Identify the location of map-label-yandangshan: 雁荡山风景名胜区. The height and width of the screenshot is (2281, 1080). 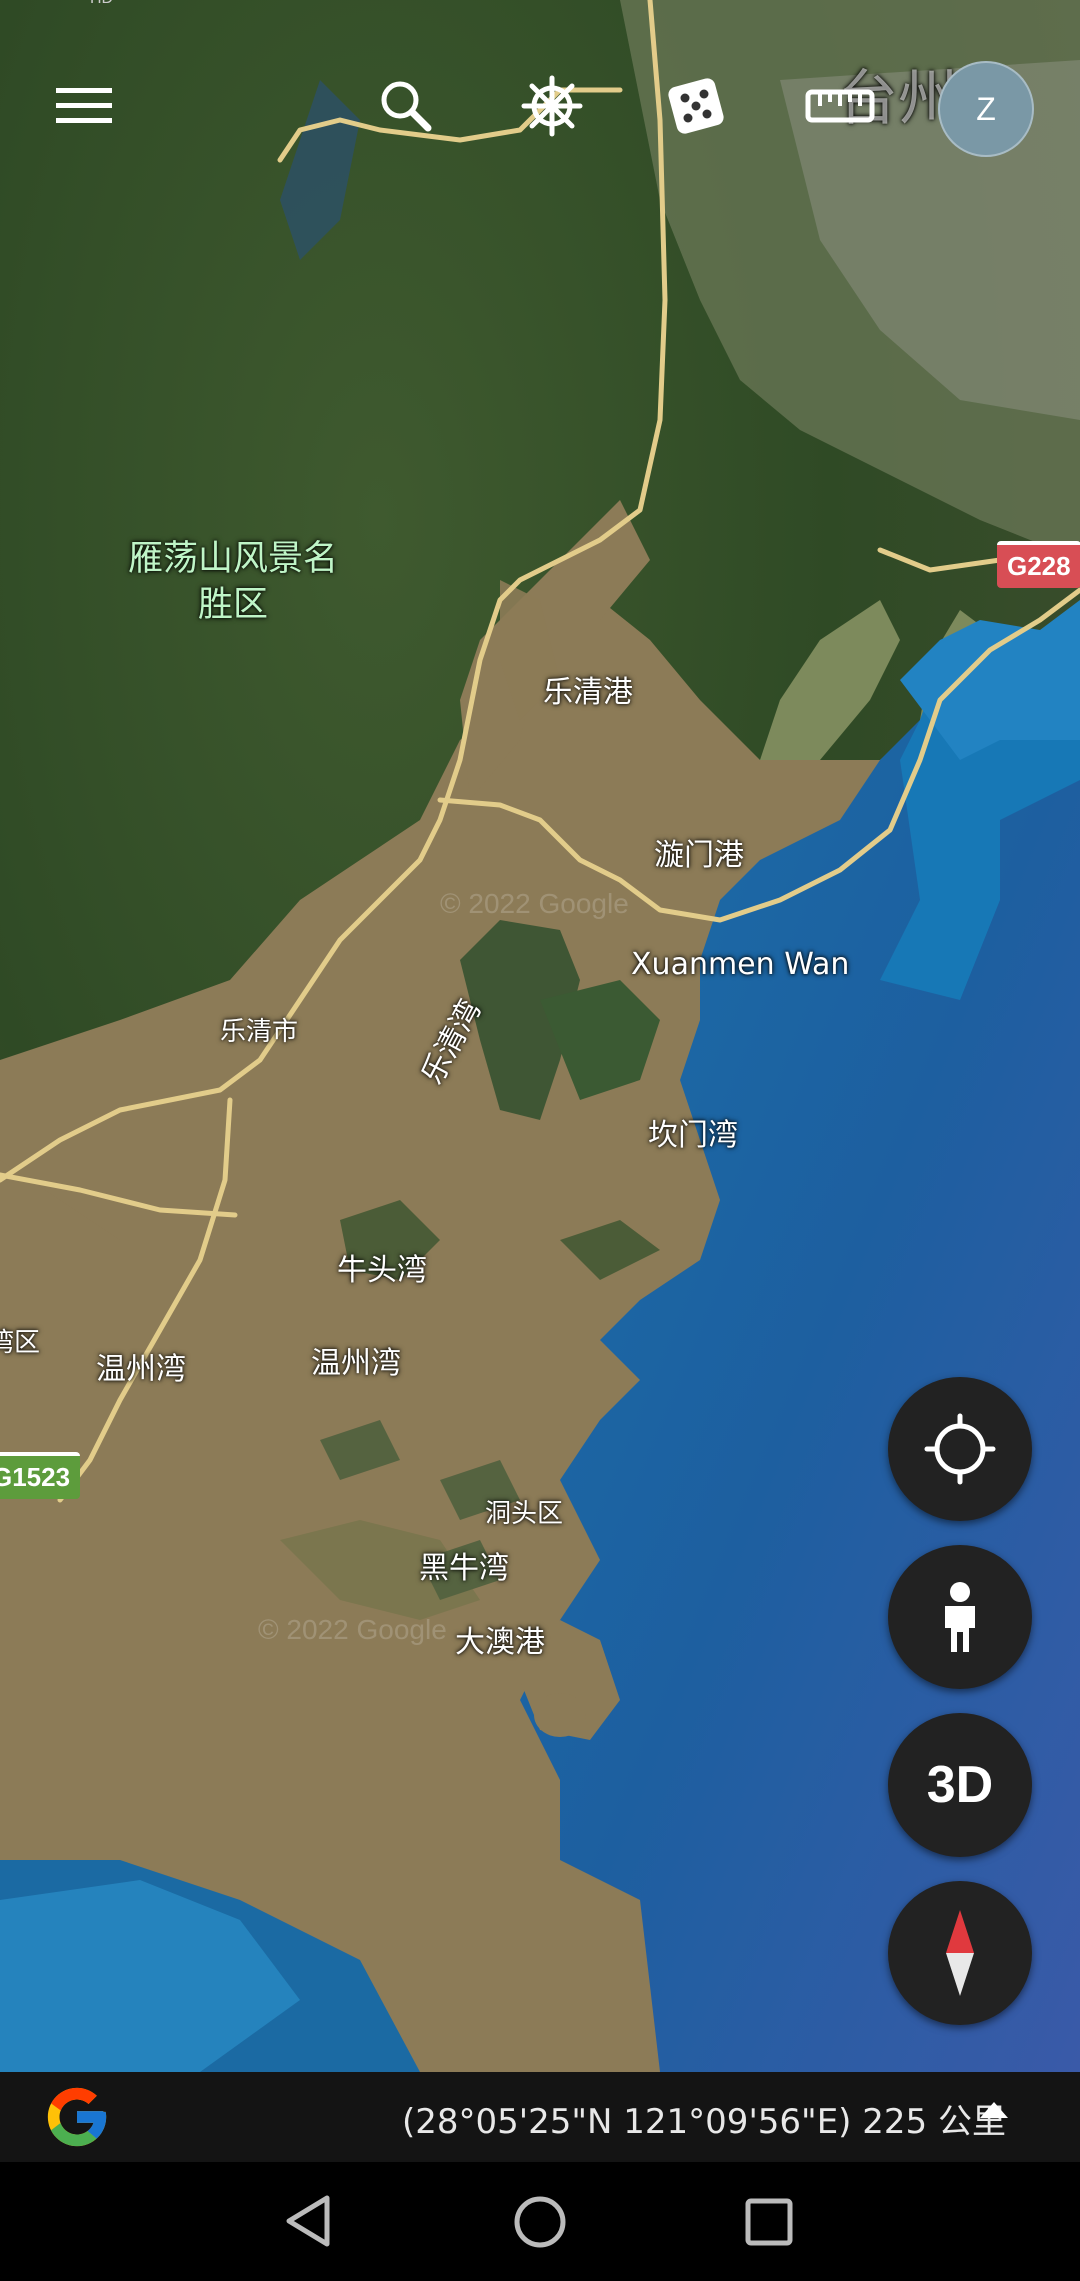
(233, 582).